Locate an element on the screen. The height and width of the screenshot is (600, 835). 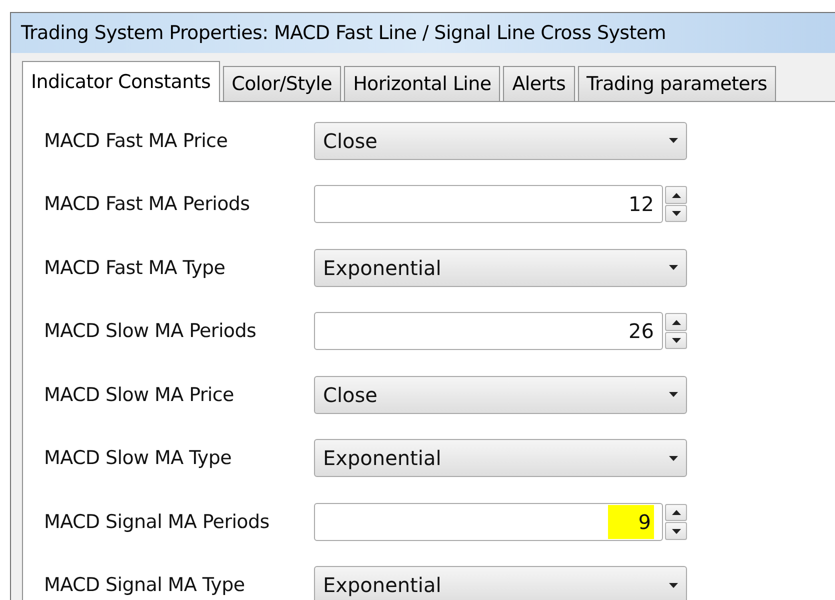
number-value: 26 is located at coordinates (641, 332).